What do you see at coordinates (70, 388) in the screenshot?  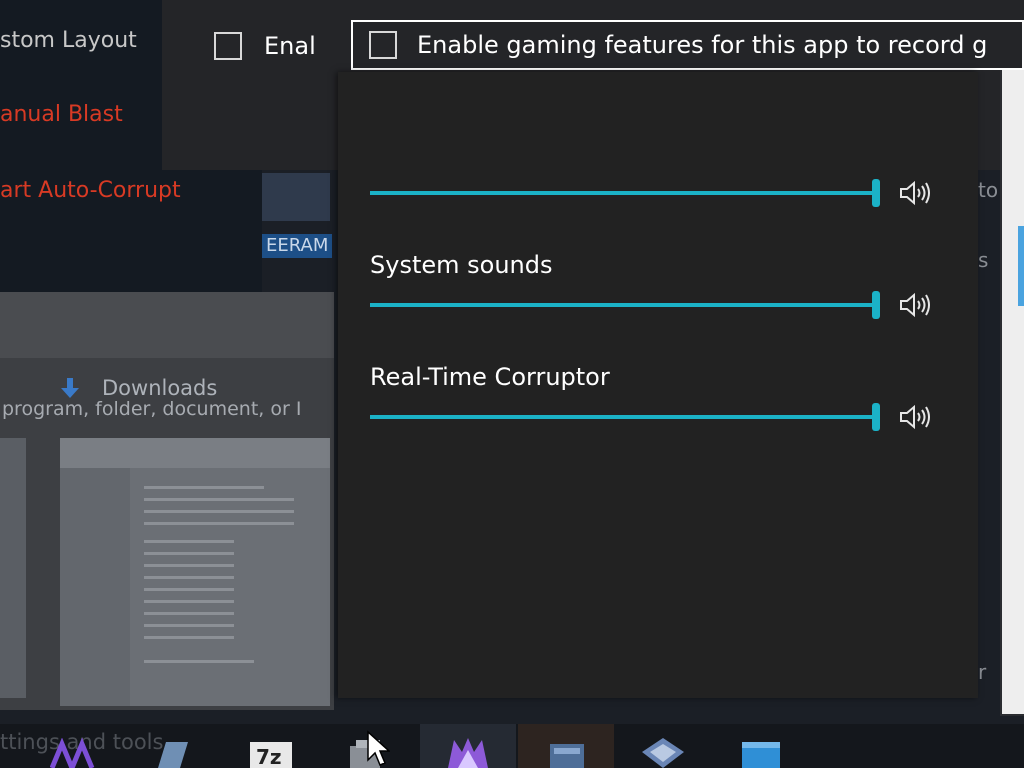 I see `download-arrow-icon` at bounding box center [70, 388].